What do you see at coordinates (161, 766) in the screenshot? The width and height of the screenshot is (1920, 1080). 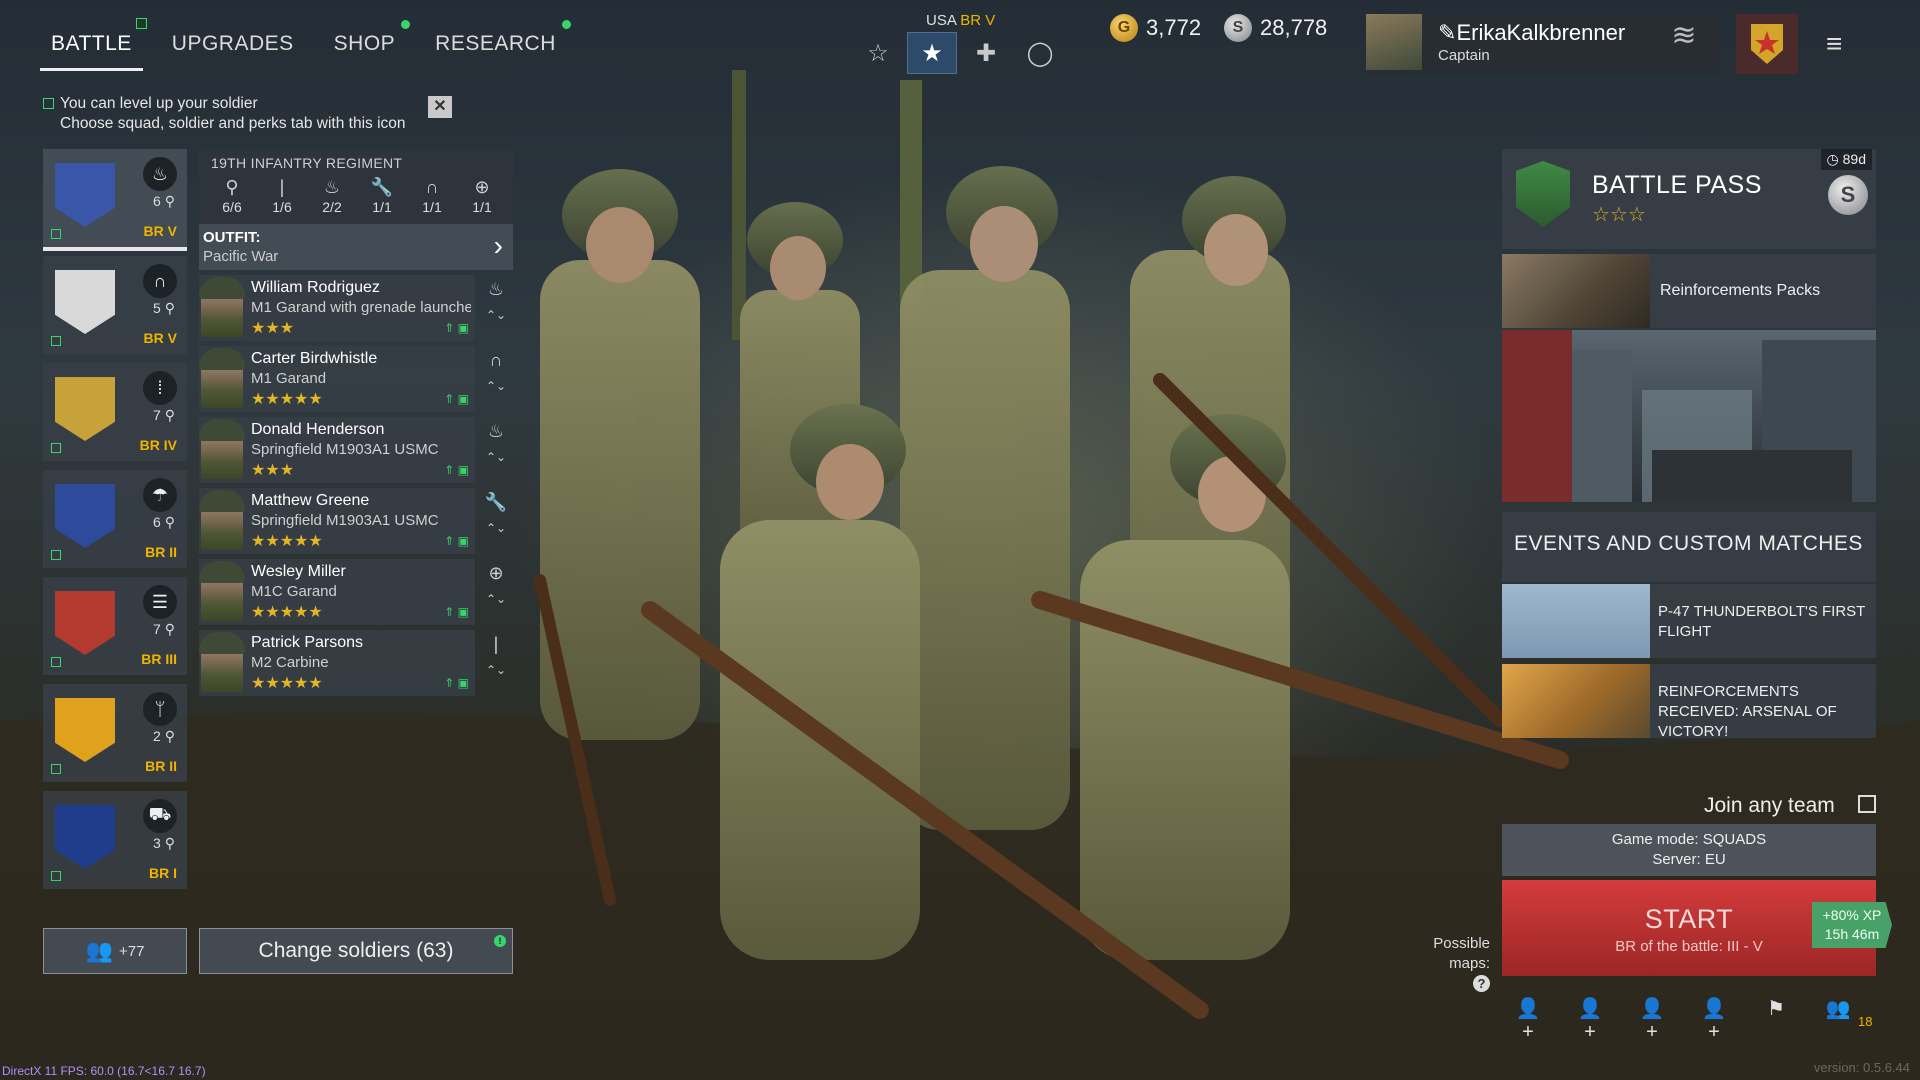 I see `squad-br: BR II` at bounding box center [161, 766].